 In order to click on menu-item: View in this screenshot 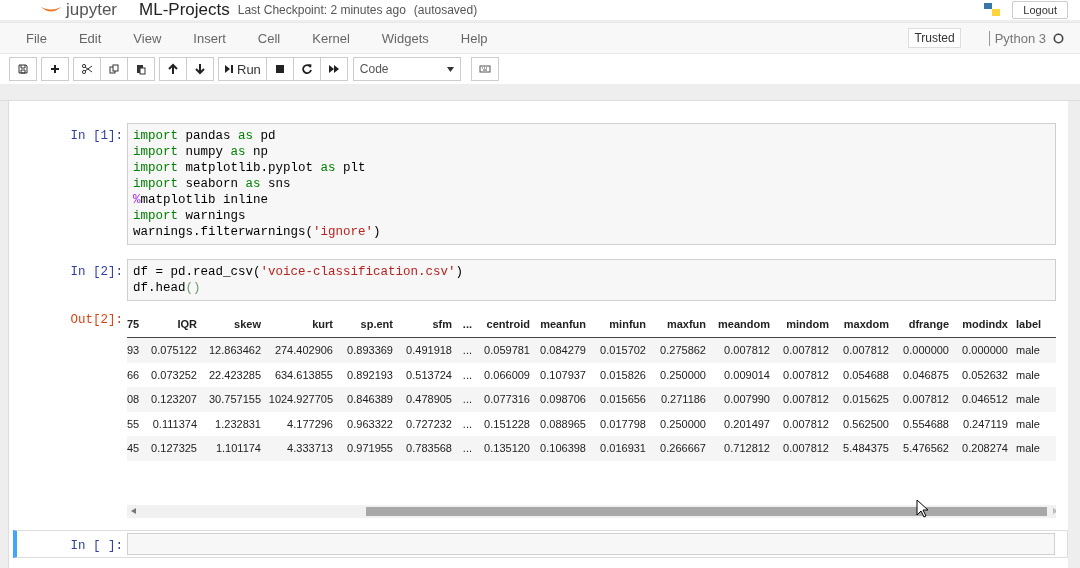, I will do `click(147, 38)`.